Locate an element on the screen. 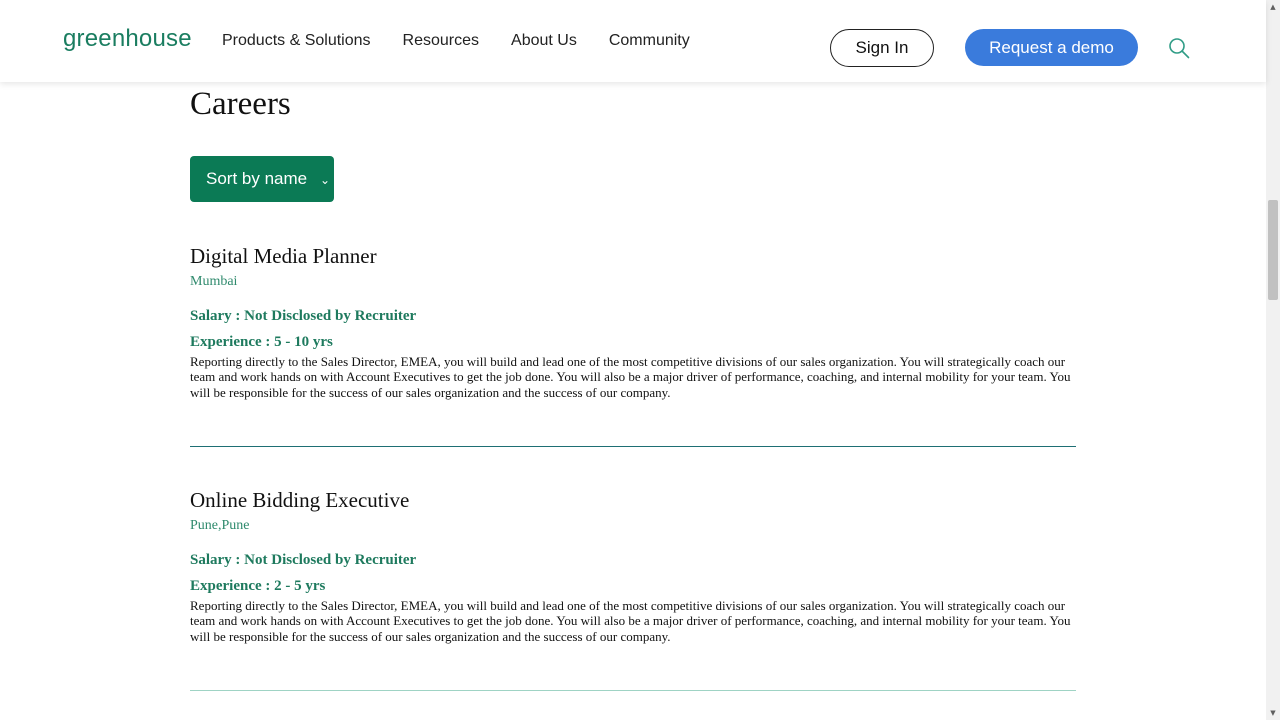 The image size is (1280, 720). sign-in-button: Sign In is located at coordinates (882, 48).